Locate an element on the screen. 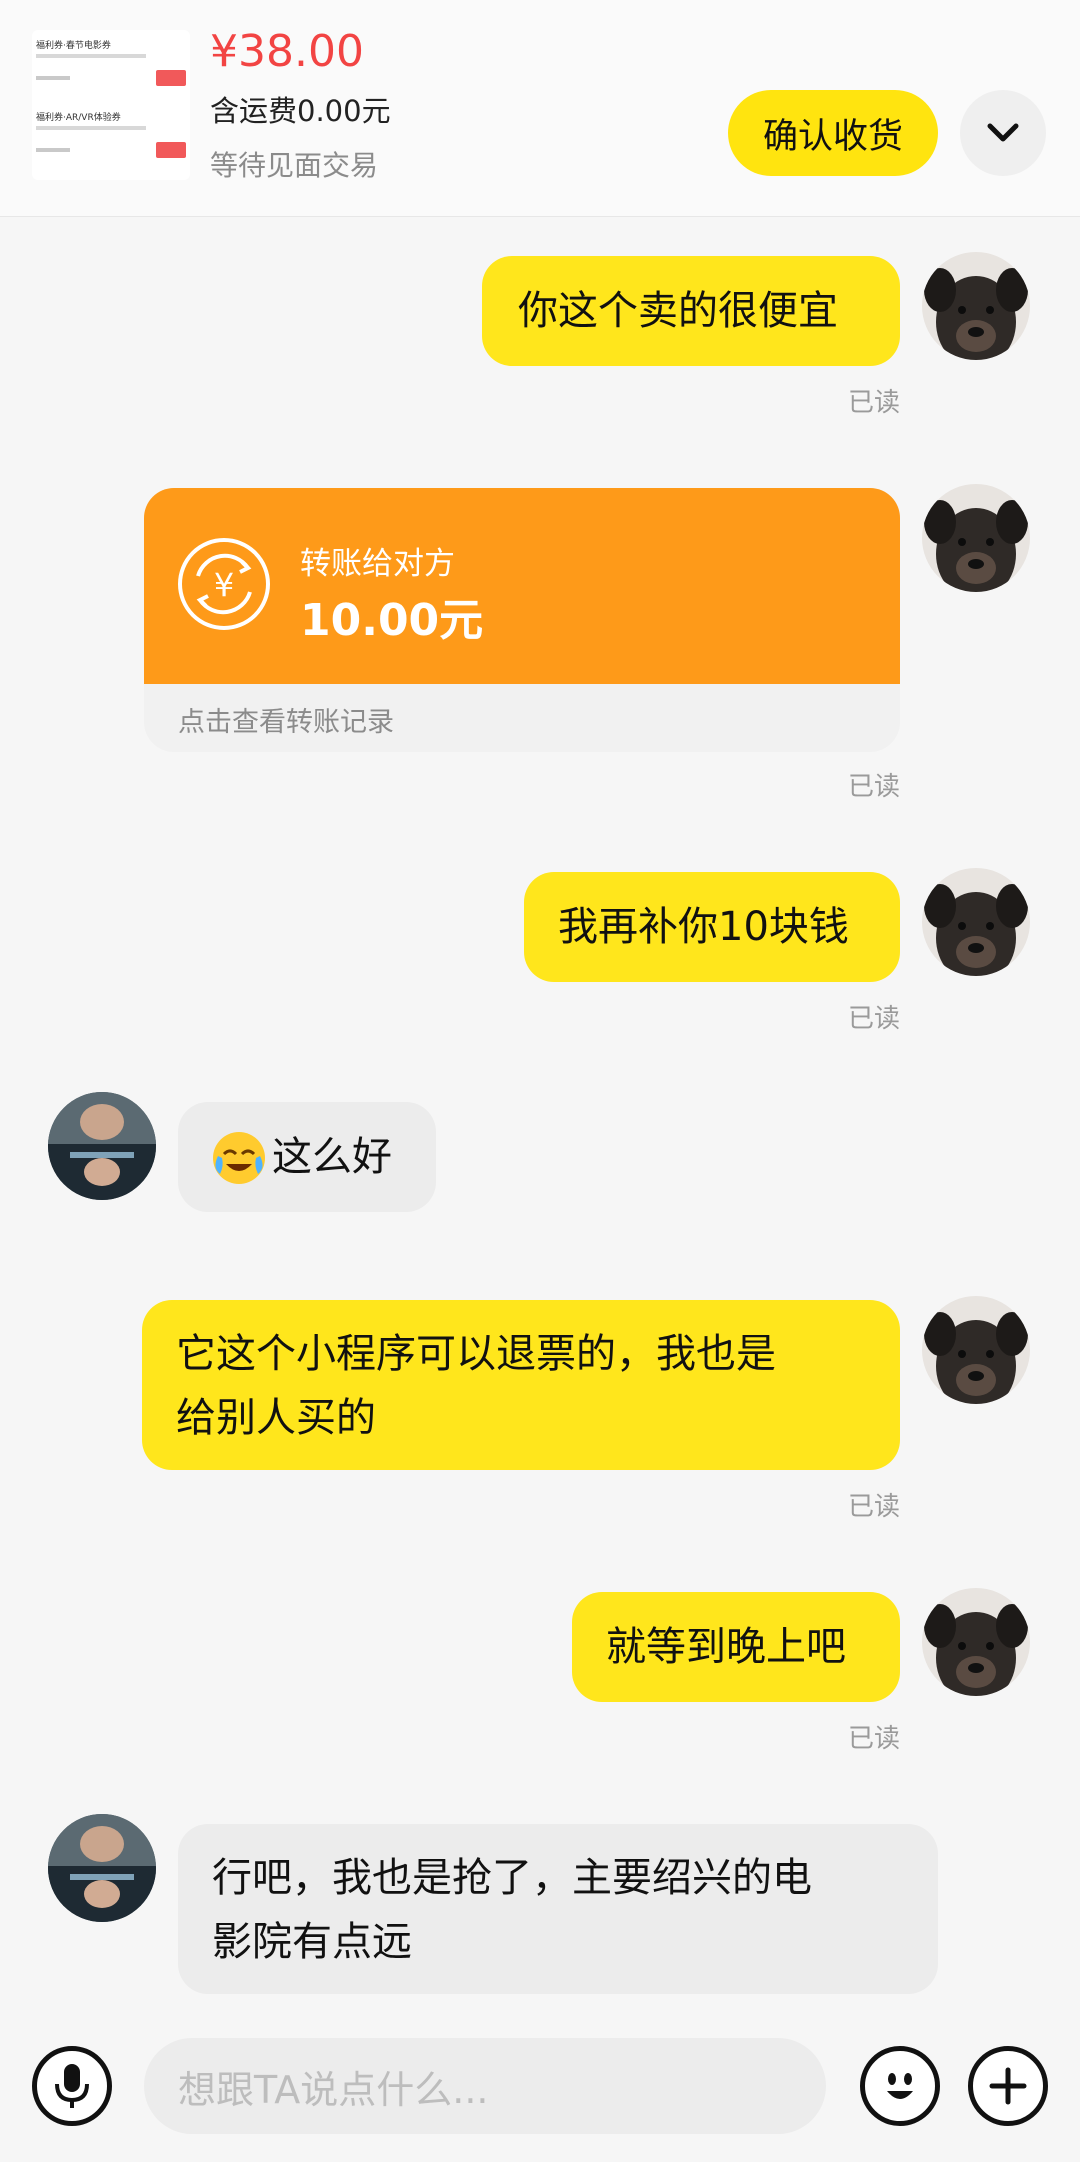 Image resolution: width=1080 pixels, height=2162 pixels. confirm-receipt-button: 确认收货 is located at coordinates (833, 133).